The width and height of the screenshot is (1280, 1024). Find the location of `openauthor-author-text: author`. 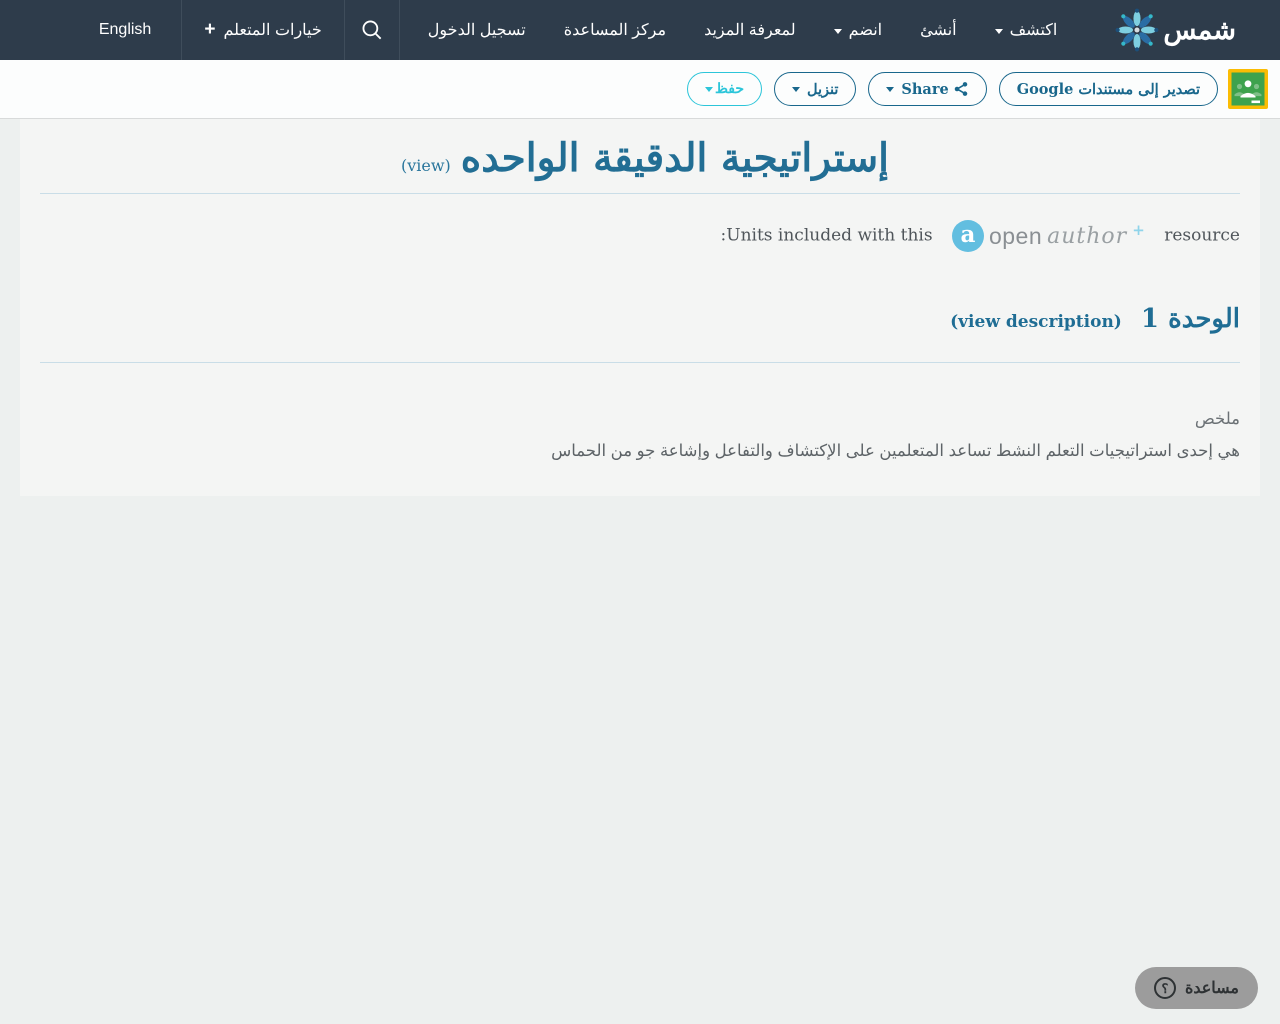

openauthor-author-text: author is located at coordinates (1087, 236).